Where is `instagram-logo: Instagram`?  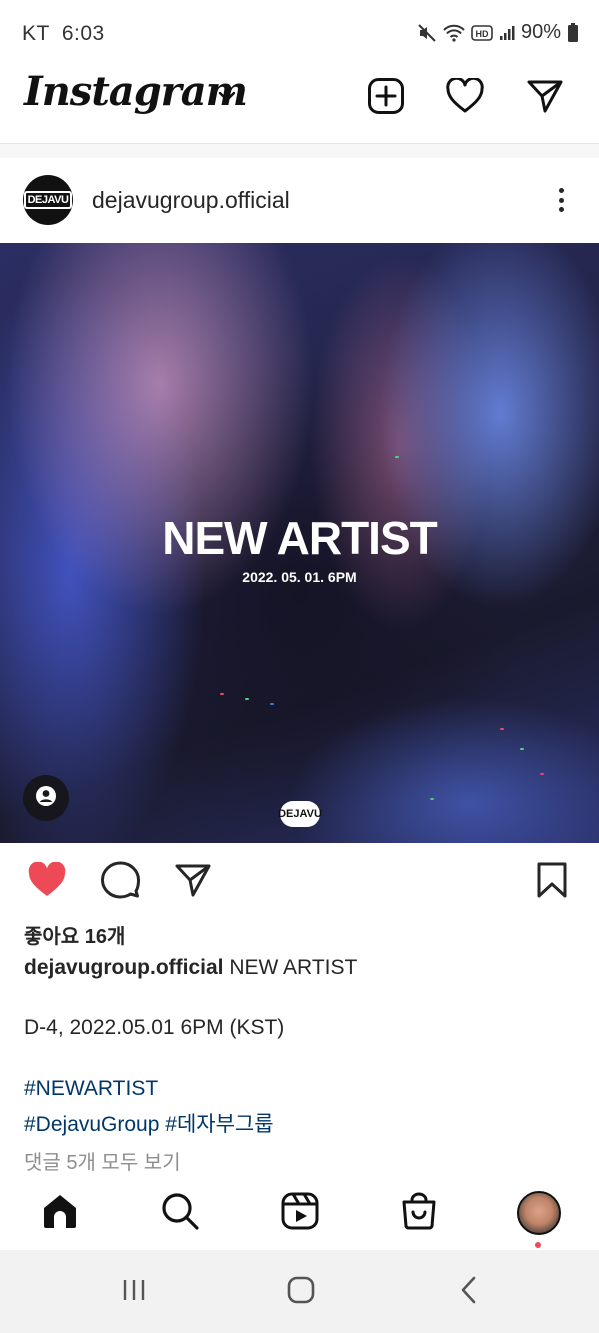 instagram-logo: Instagram is located at coordinates (136, 91).